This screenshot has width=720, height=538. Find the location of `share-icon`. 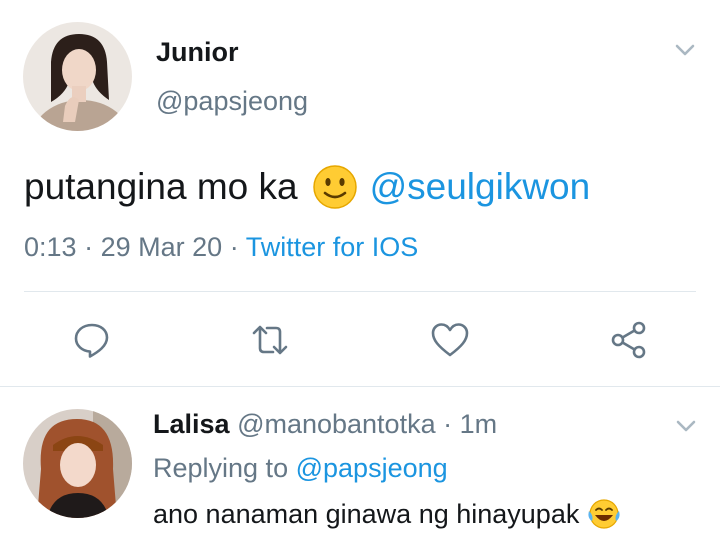

share-icon is located at coordinates (629, 340).